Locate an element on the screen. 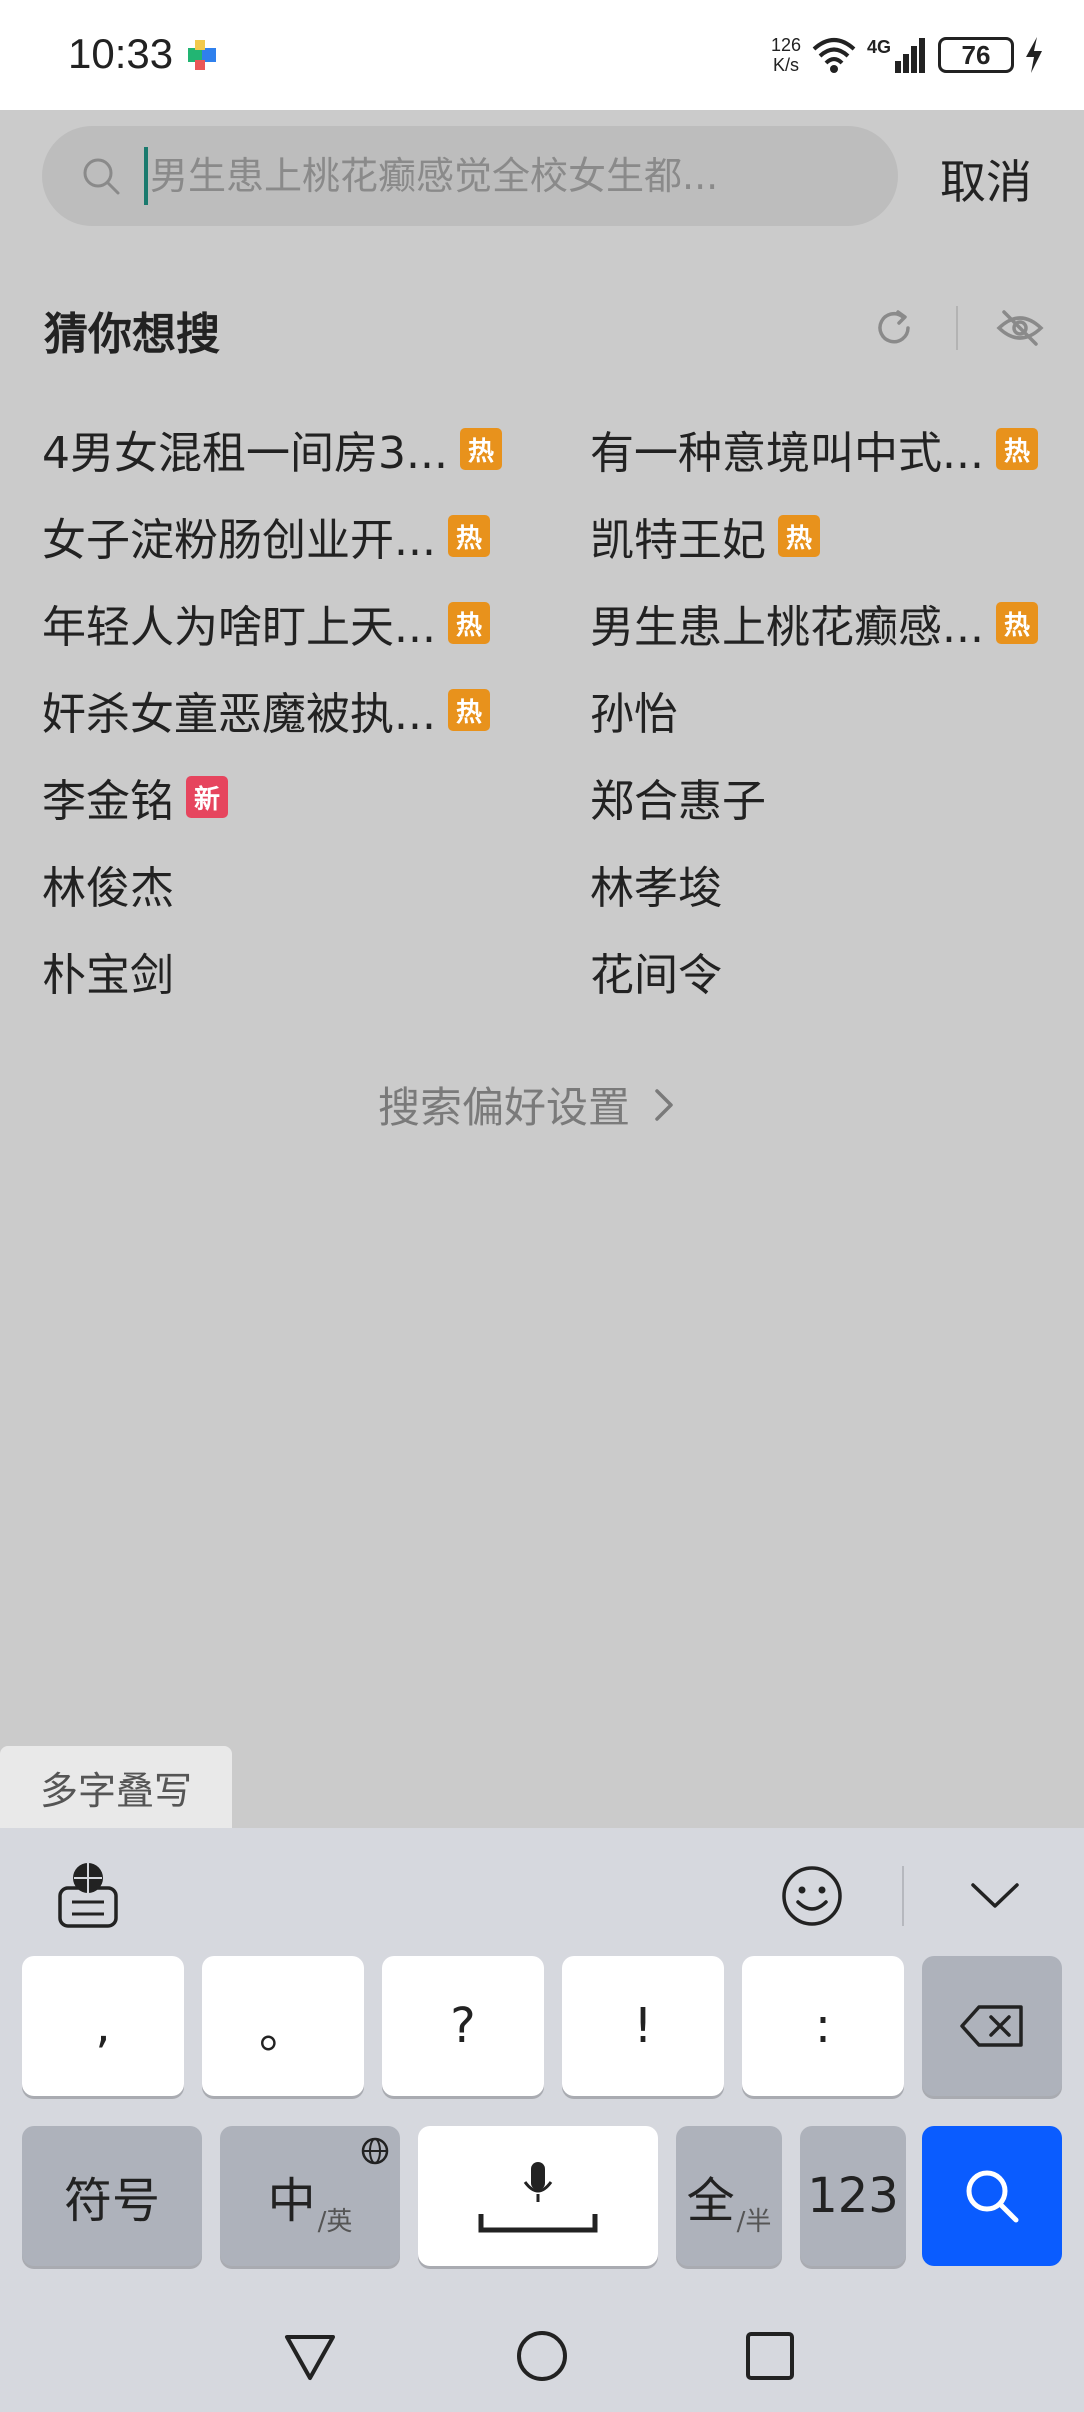 Image resolution: width=1084 pixels, height=2412 pixels. symbols-key: 符号 is located at coordinates (112, 2196).